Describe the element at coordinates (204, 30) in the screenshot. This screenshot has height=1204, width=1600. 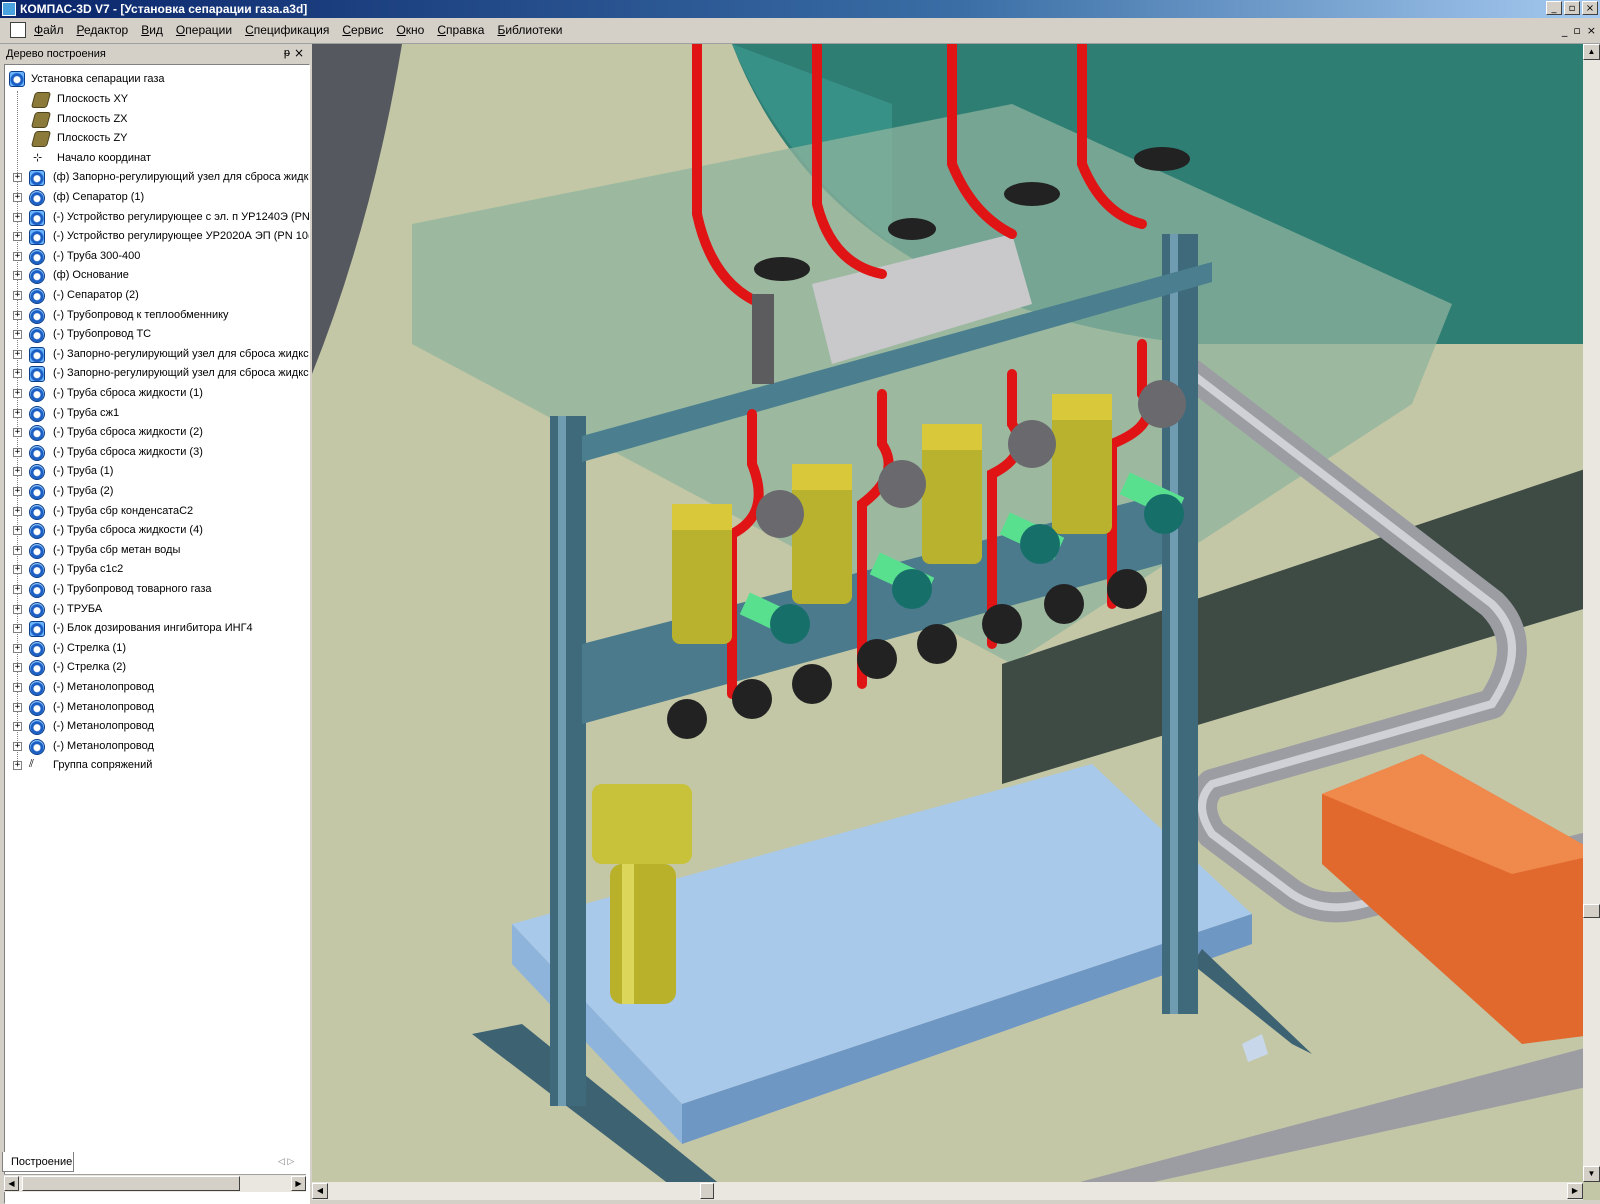
I see `menu-operations: Операции` at that location.